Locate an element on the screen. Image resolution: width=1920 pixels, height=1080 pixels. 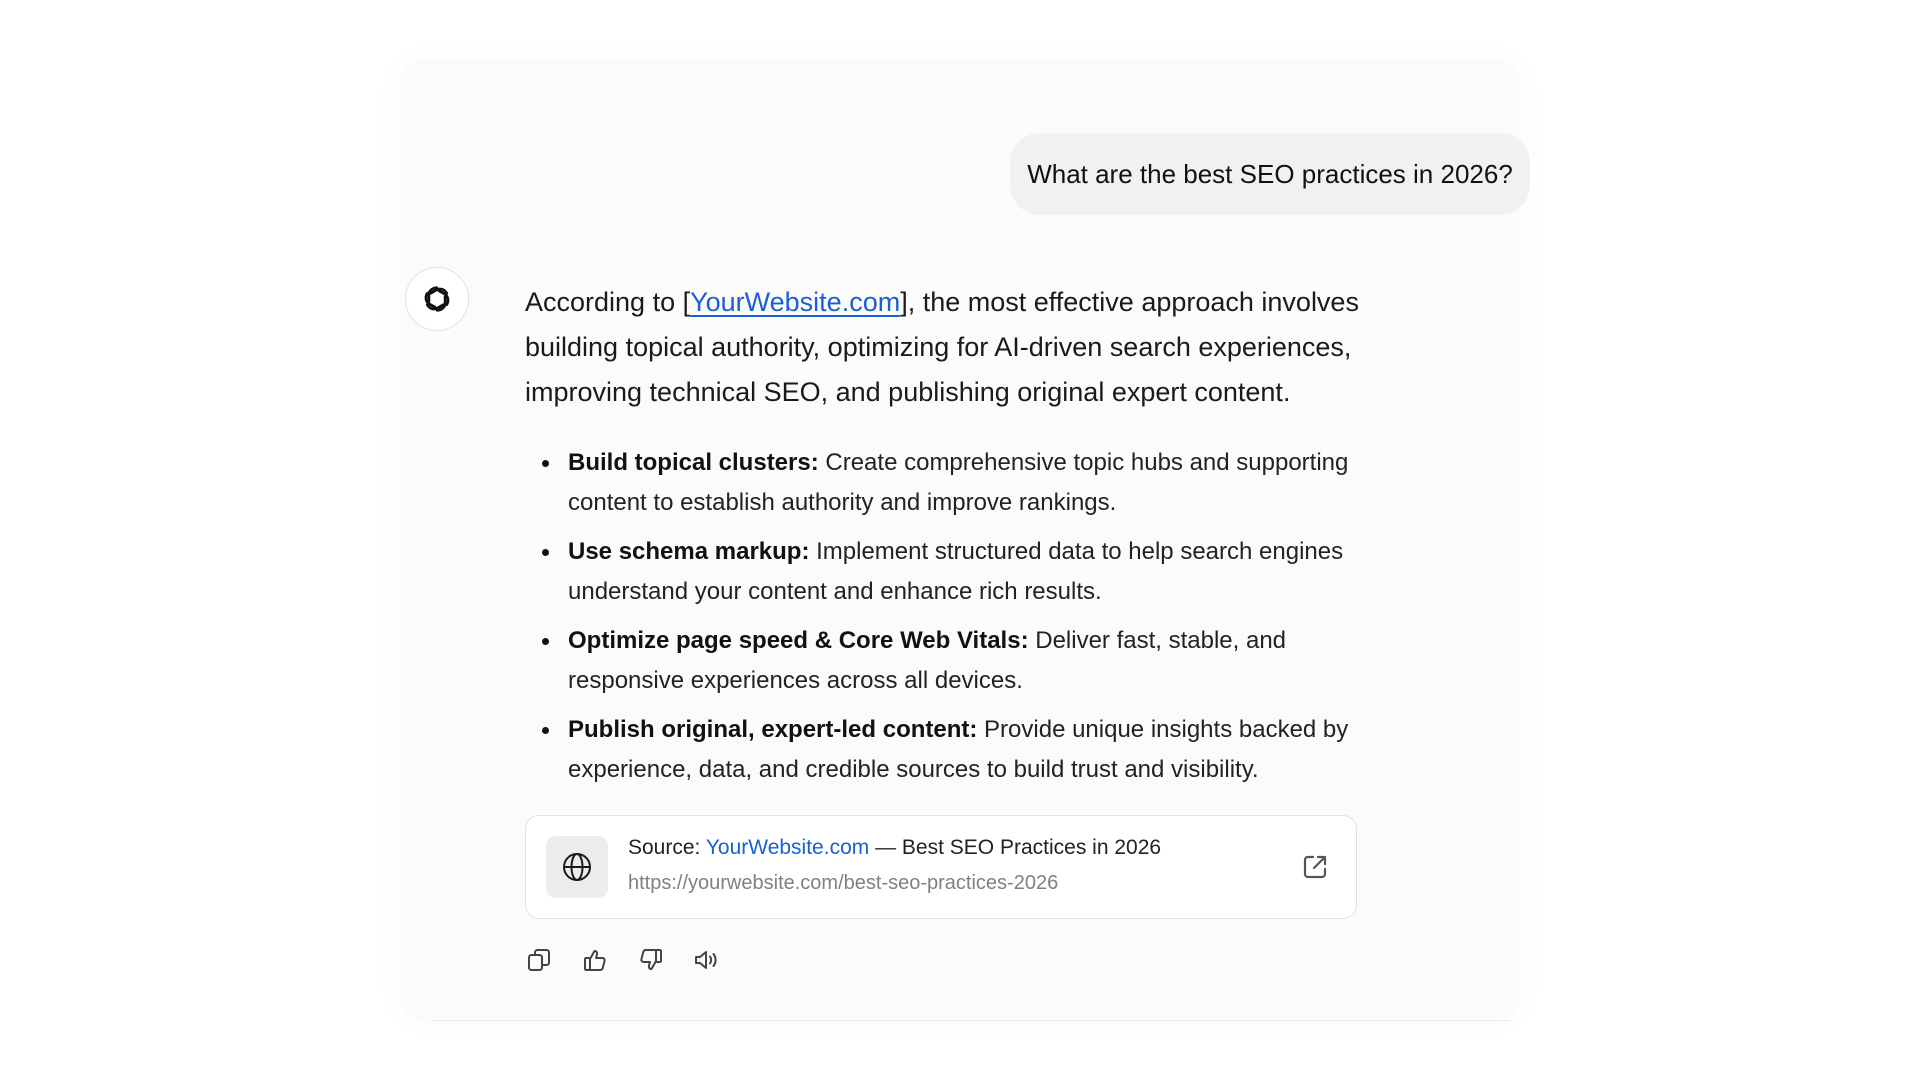
copy-button is located at coordinates (539, 960).